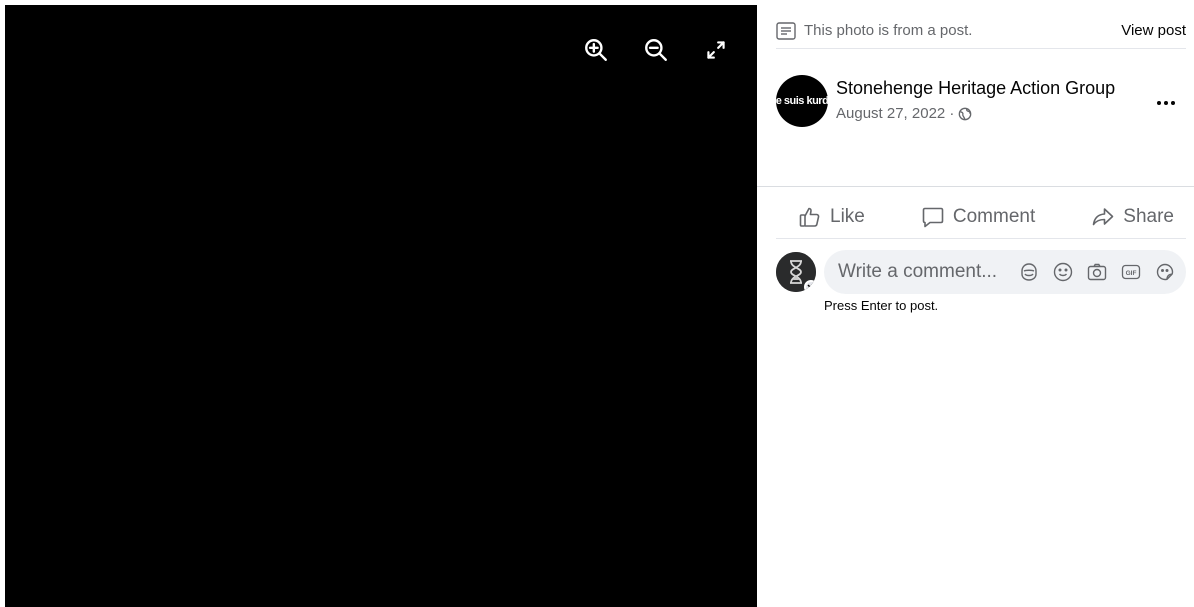 Image resolution: width=1194 pixels, height=607 pixels. I want to click on chevron-down-icon, so click(811, 287).